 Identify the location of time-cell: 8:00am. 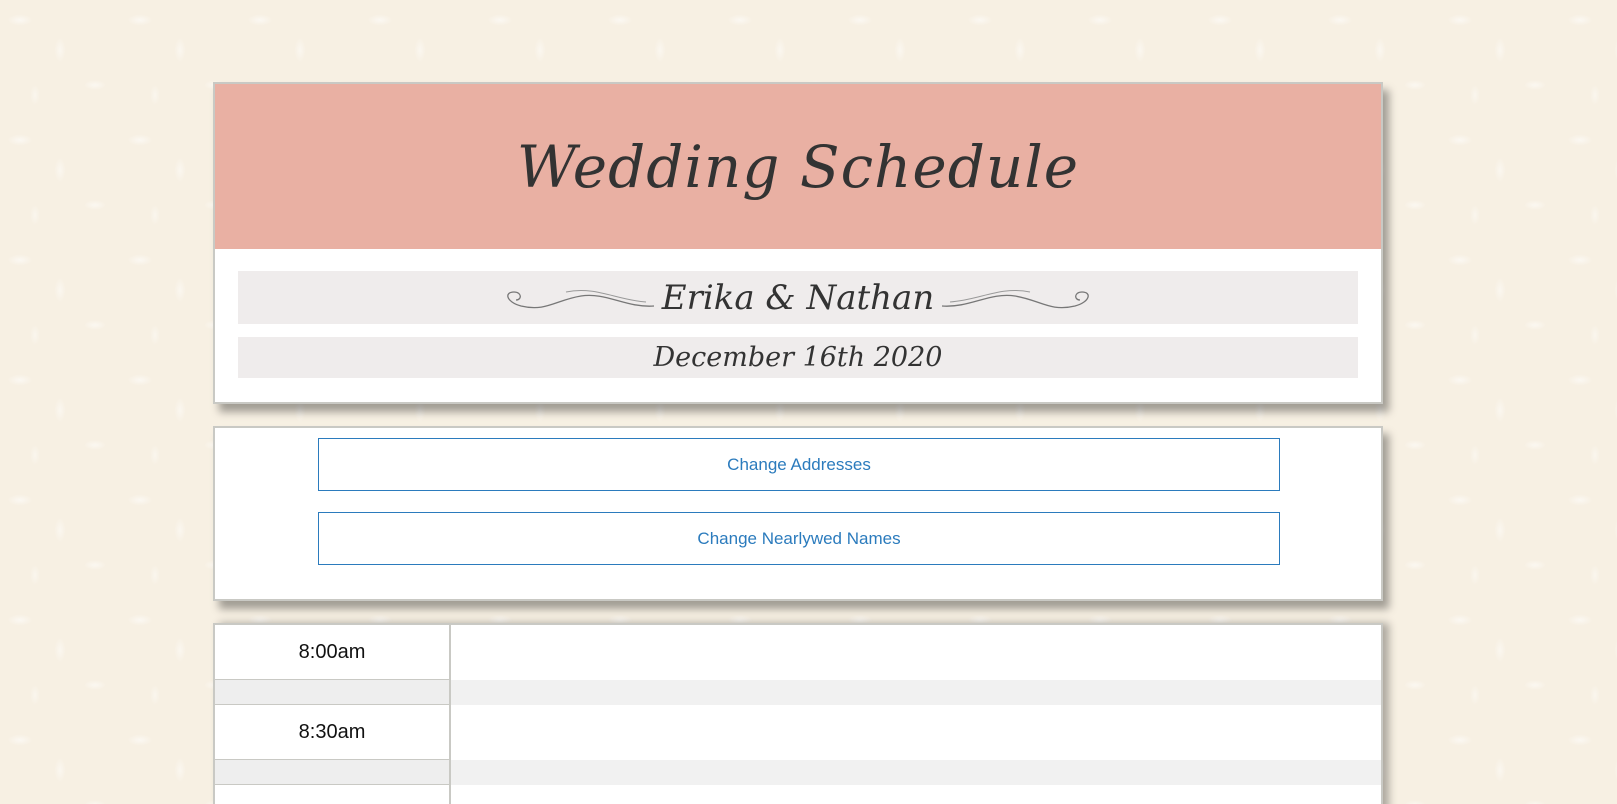
(333, 652).